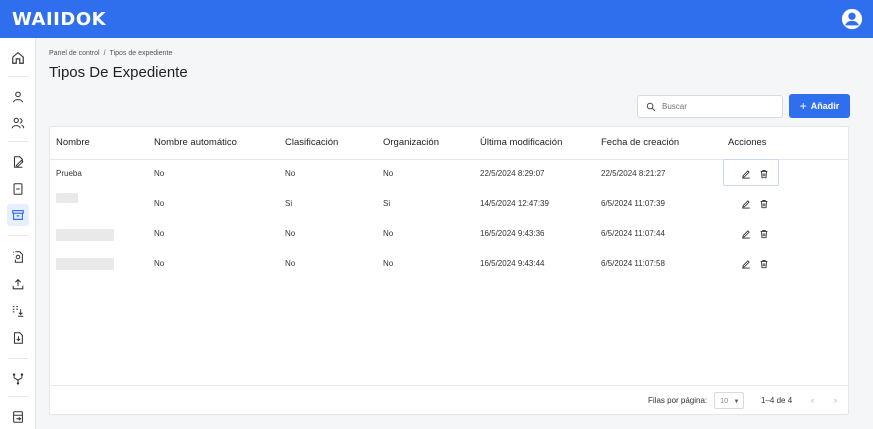 The image size is (873, 429). What do you see at coordinates (512, 233) in the screenshot?
I see `cell-modificacion: 16/5/2024 9:43:36` at bounding box center [512, 233].